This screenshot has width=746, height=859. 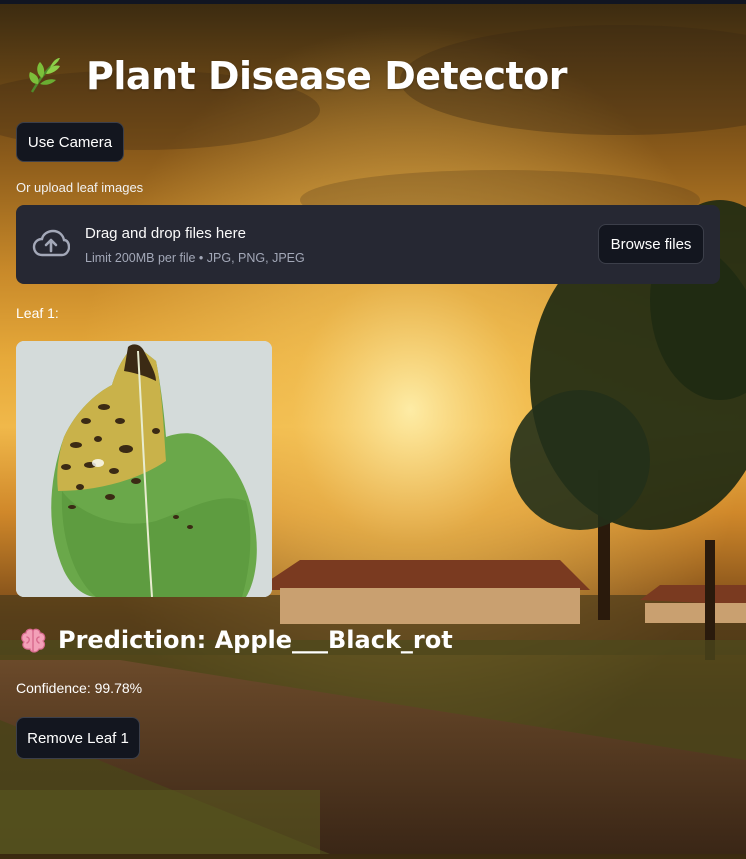 What do you see at coordinates (51, 246) in the screenshot?
I see `cloud-upload-icon` at bounding box center [51, 246].